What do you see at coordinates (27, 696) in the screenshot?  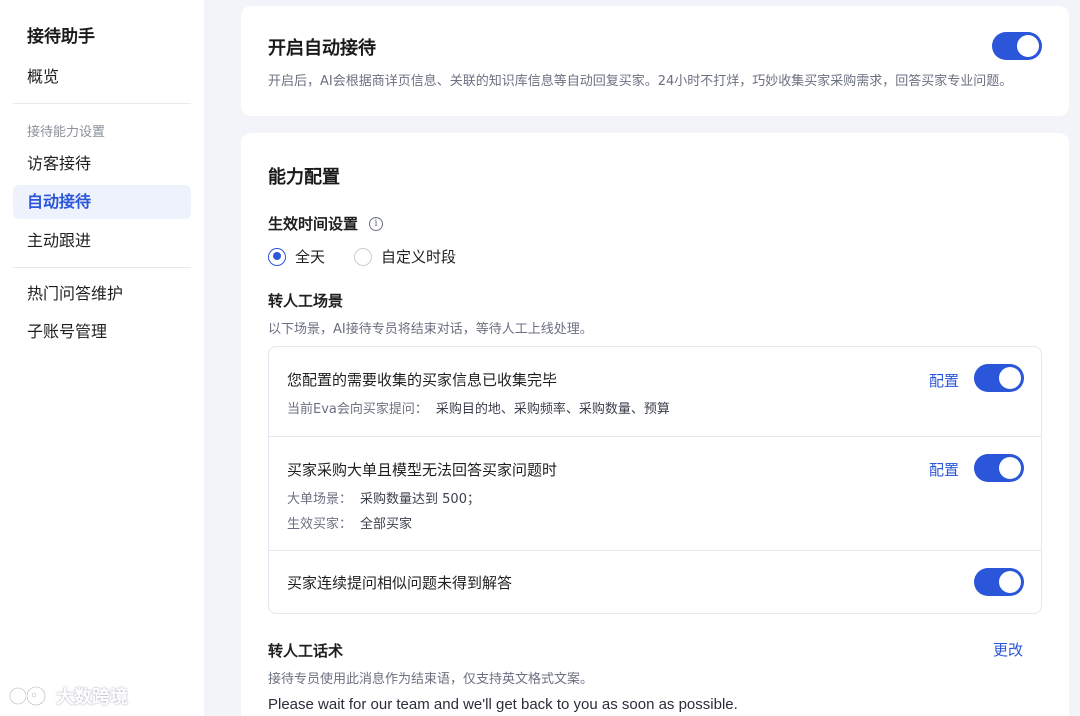 I see `watermark-logo-icon` at bounding box center [27, 696].